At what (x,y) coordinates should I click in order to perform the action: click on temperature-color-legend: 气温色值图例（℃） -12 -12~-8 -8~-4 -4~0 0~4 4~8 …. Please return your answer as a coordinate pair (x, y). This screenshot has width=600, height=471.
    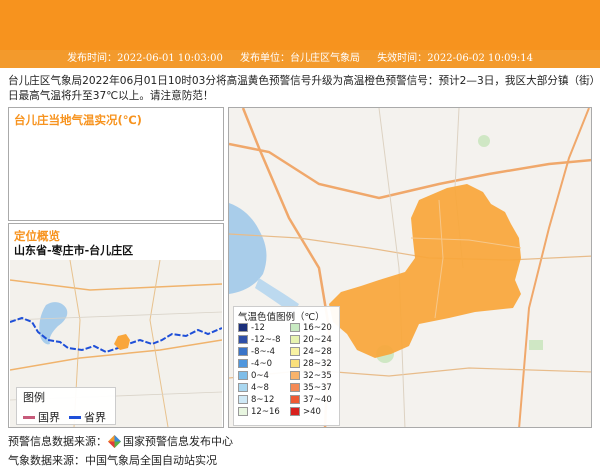
    Looking at the image, I should click on (286, 366).